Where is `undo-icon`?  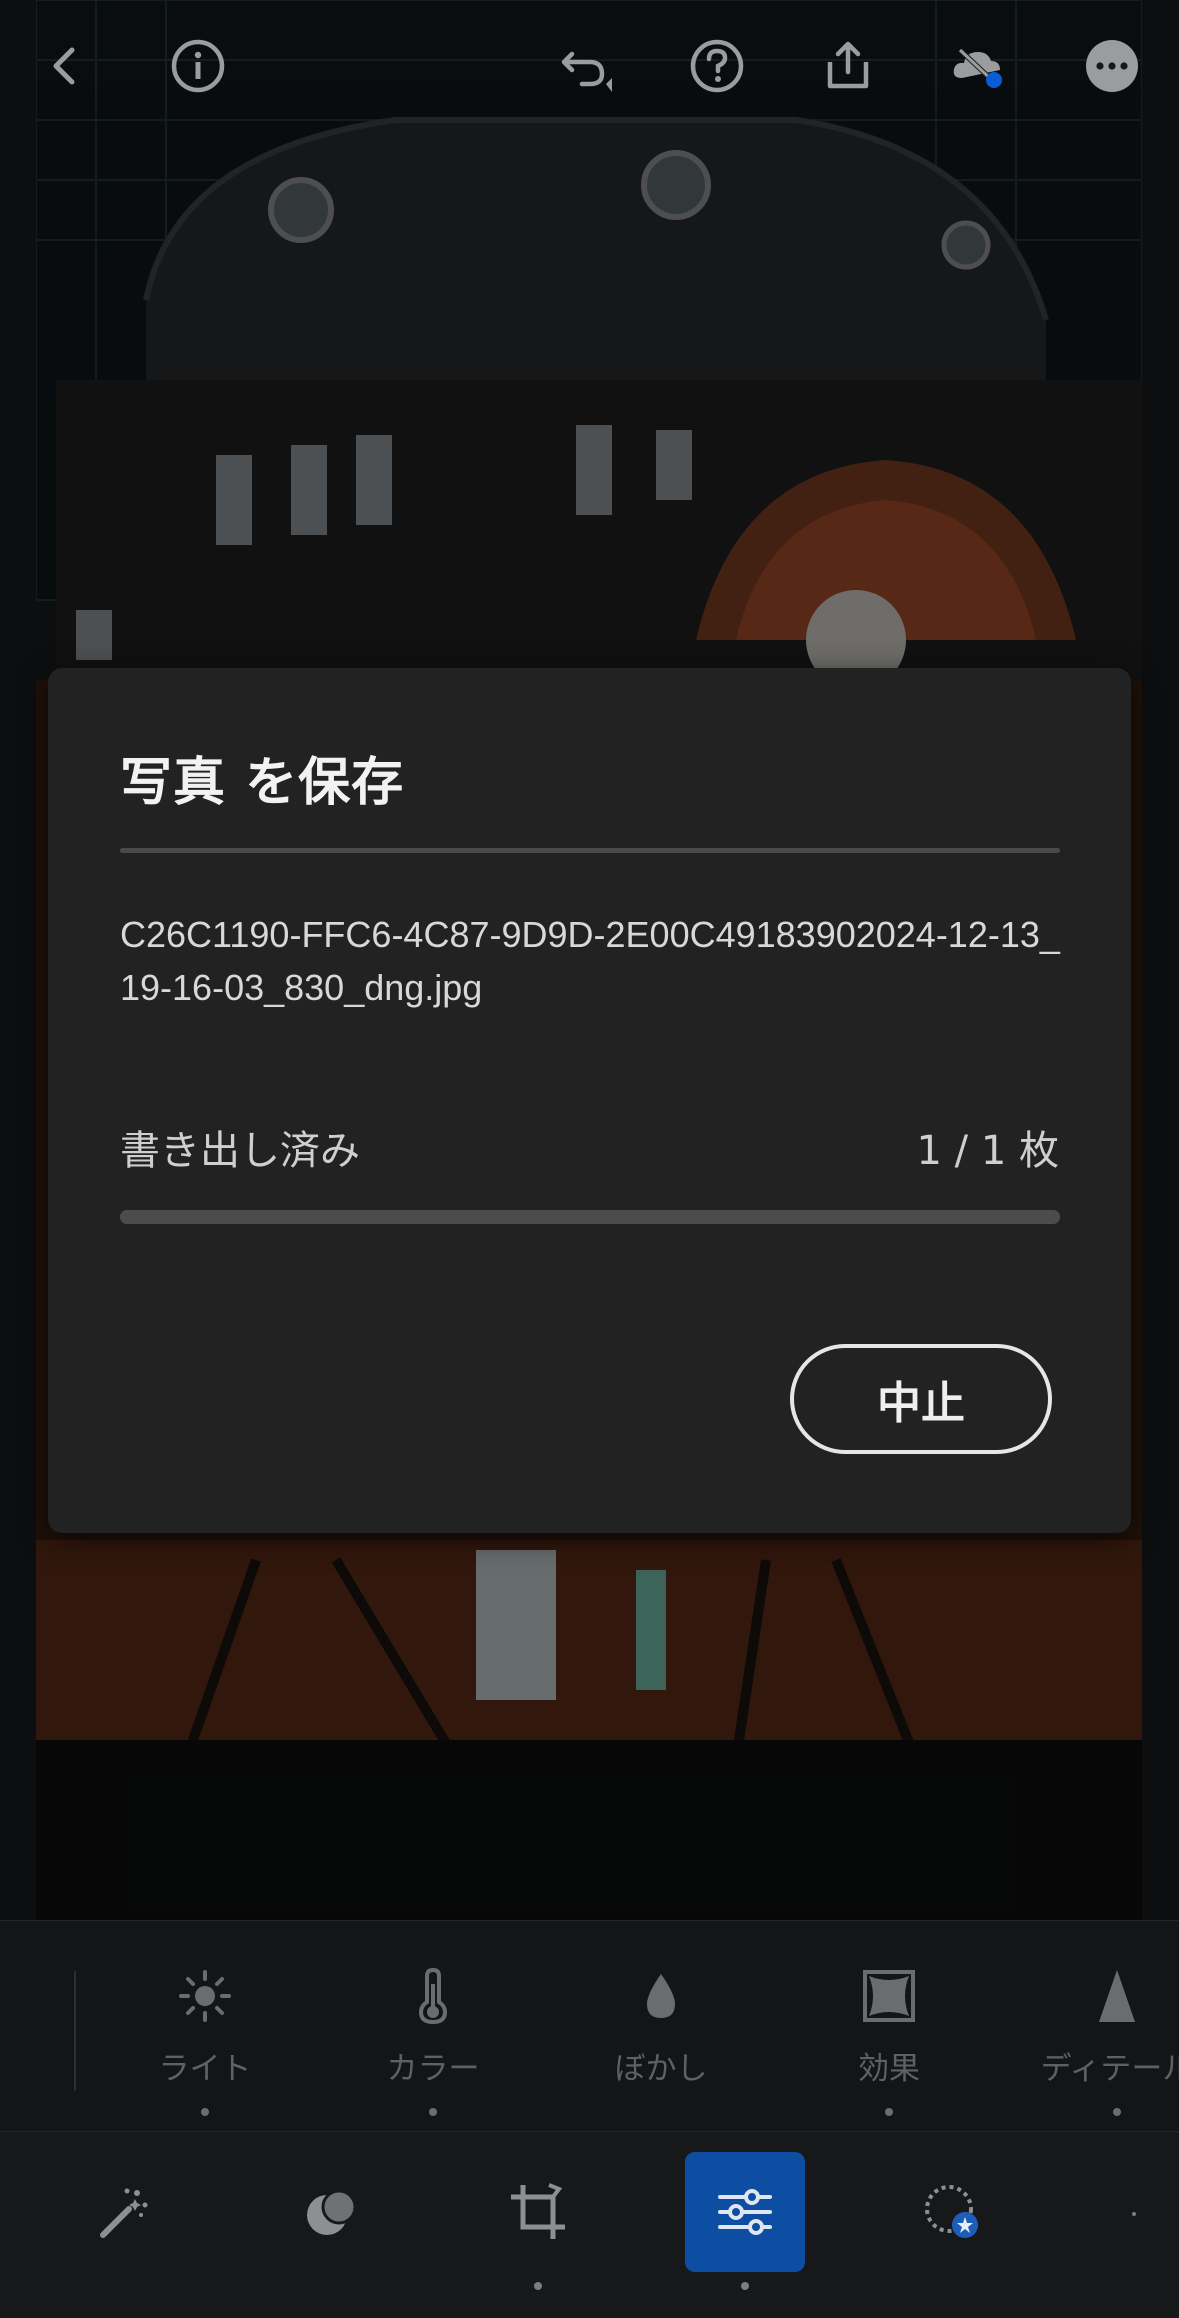
undo-icon is located at coordinates (586, 71).